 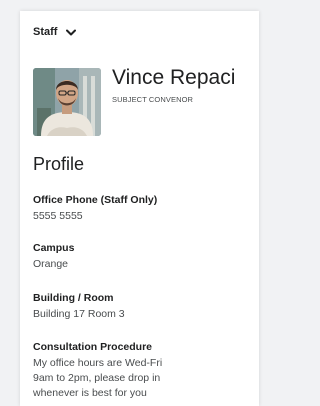 I want to click on field-campus: Campus Orange, so click(x=140, y=256).